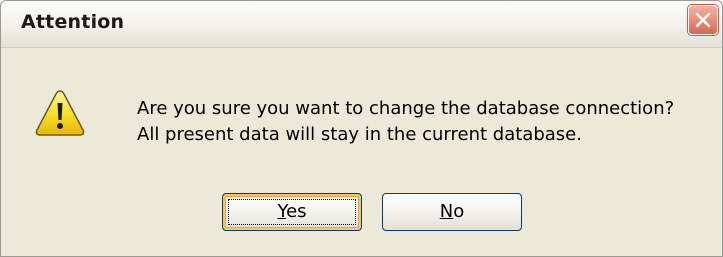 Image resolution: width=723 pixels, height=257 pixels. I want to click on yes-button: Yes, so click(292, 212).